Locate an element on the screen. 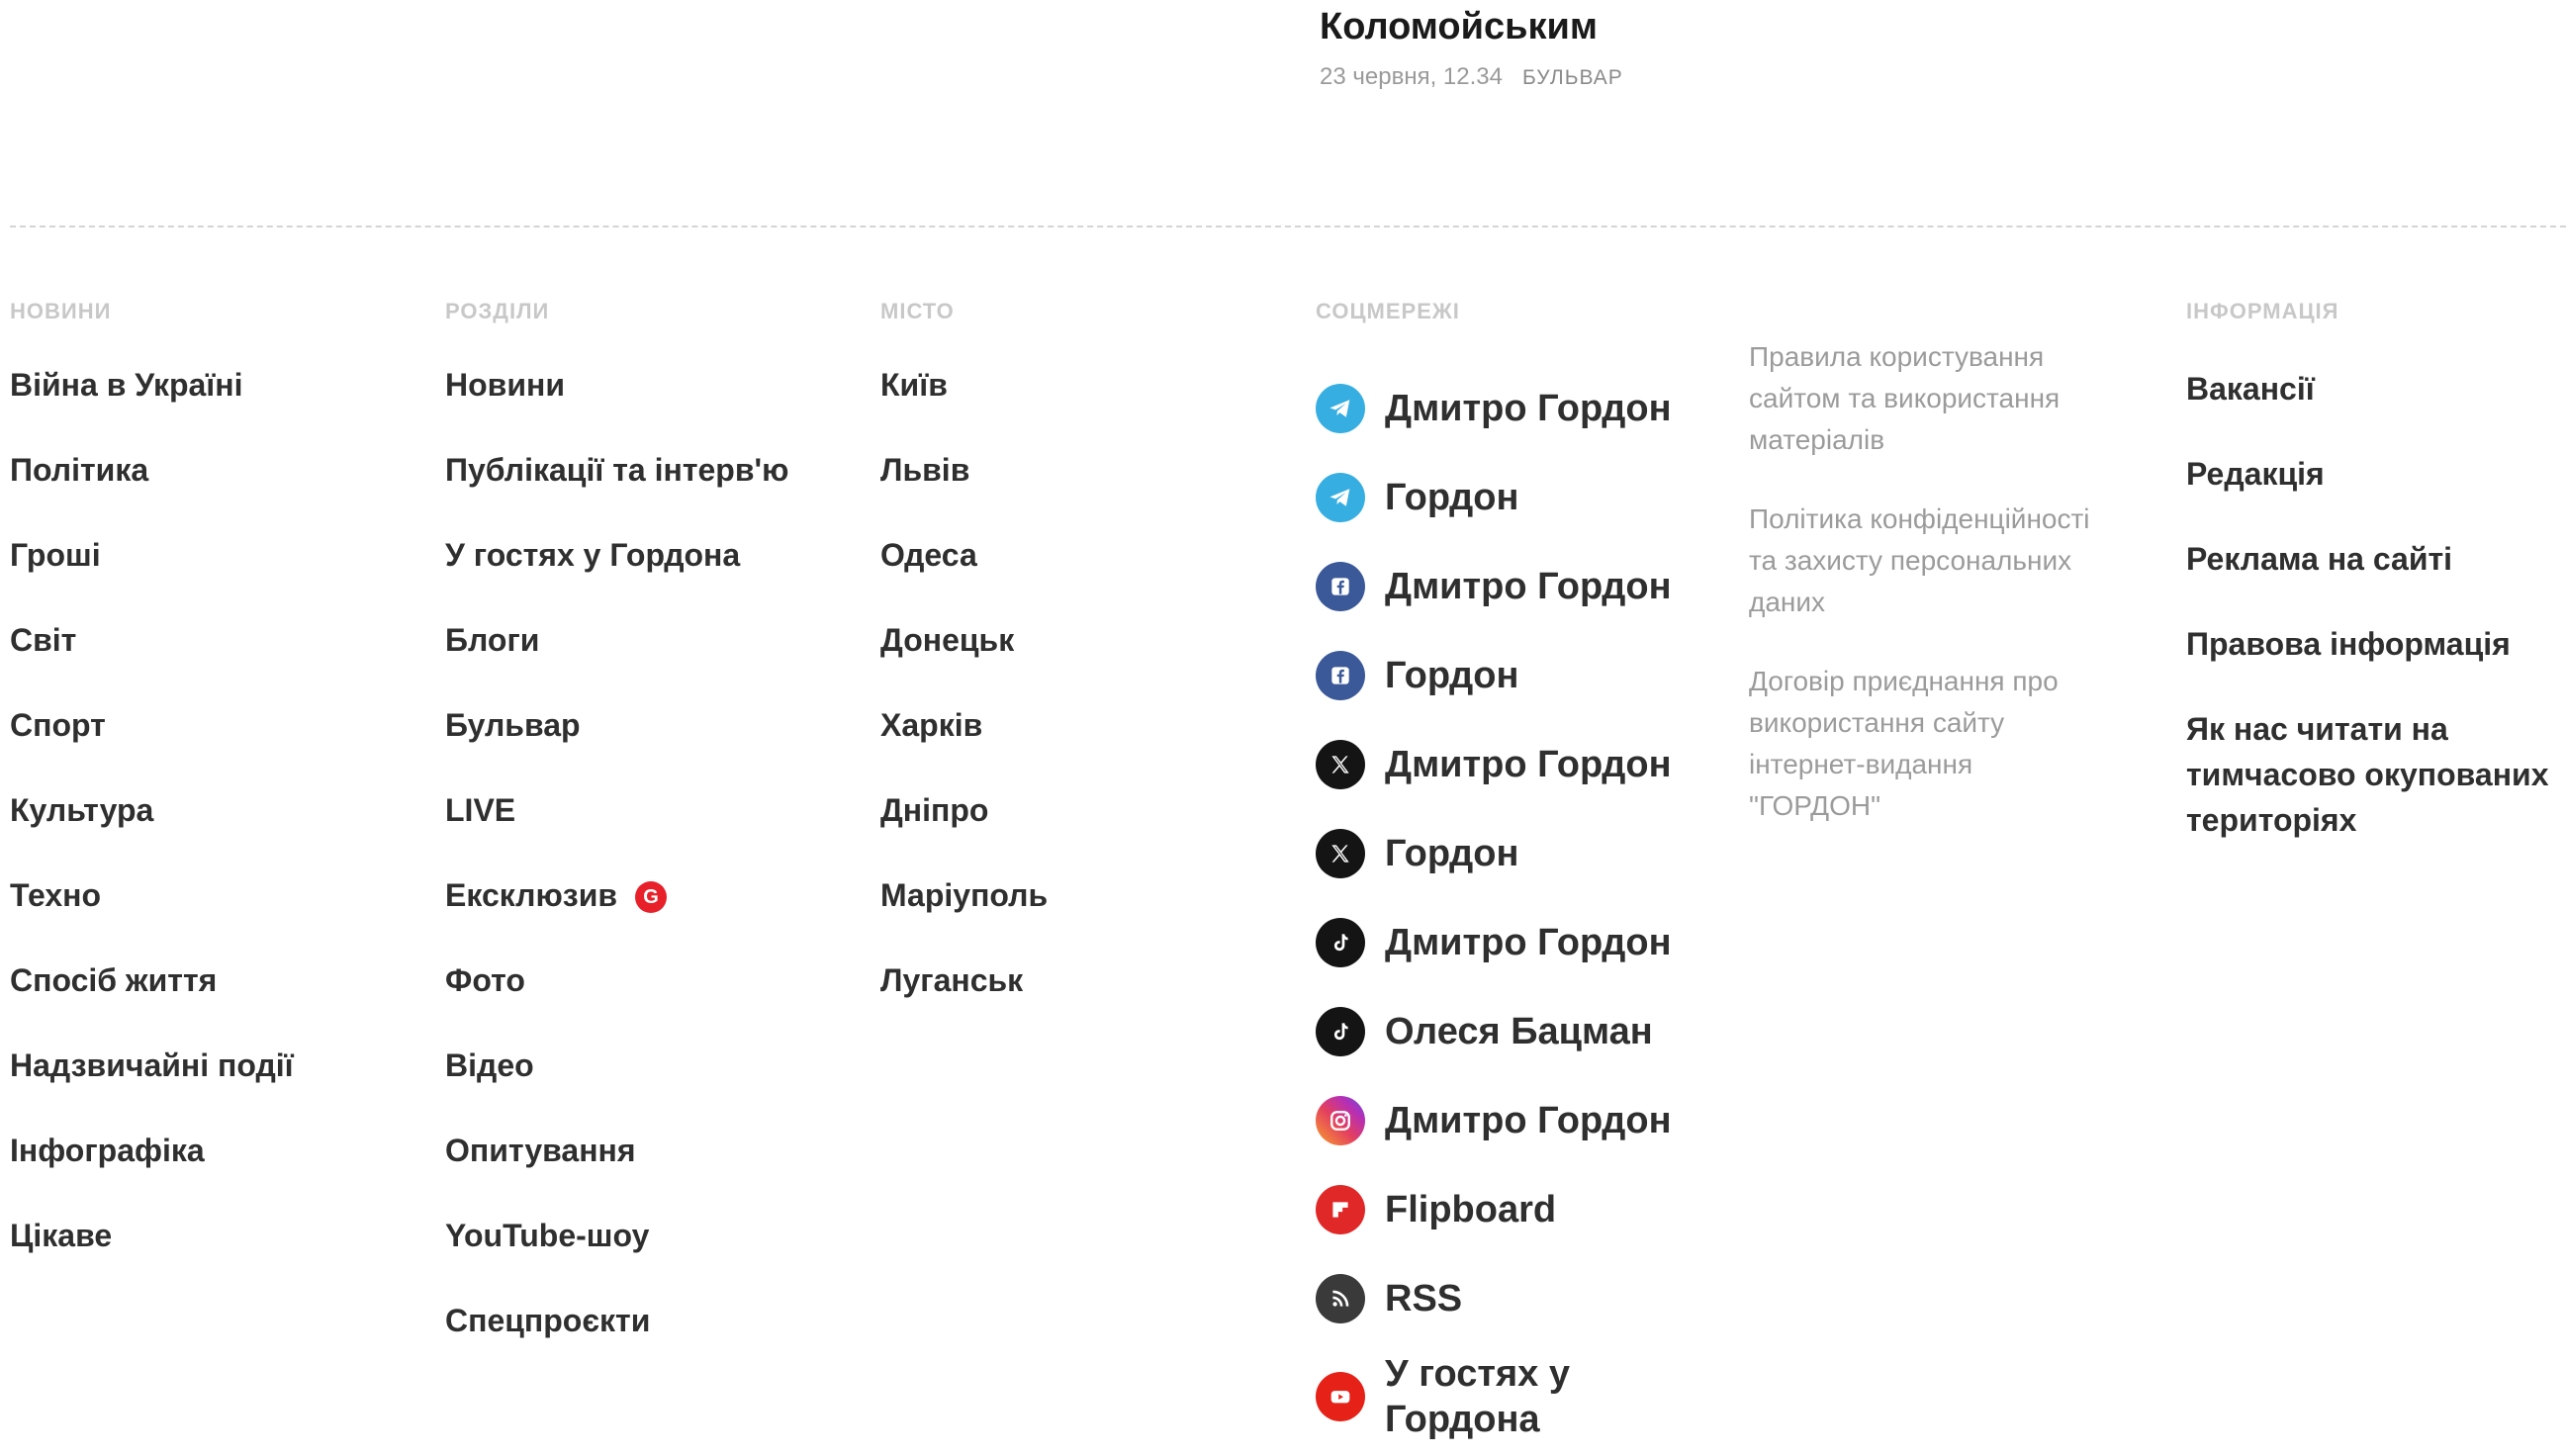 The width and height of the screenshot is (2566, 1456). sections-item: Спецпроєкти is located at coordinates (653, 1344).